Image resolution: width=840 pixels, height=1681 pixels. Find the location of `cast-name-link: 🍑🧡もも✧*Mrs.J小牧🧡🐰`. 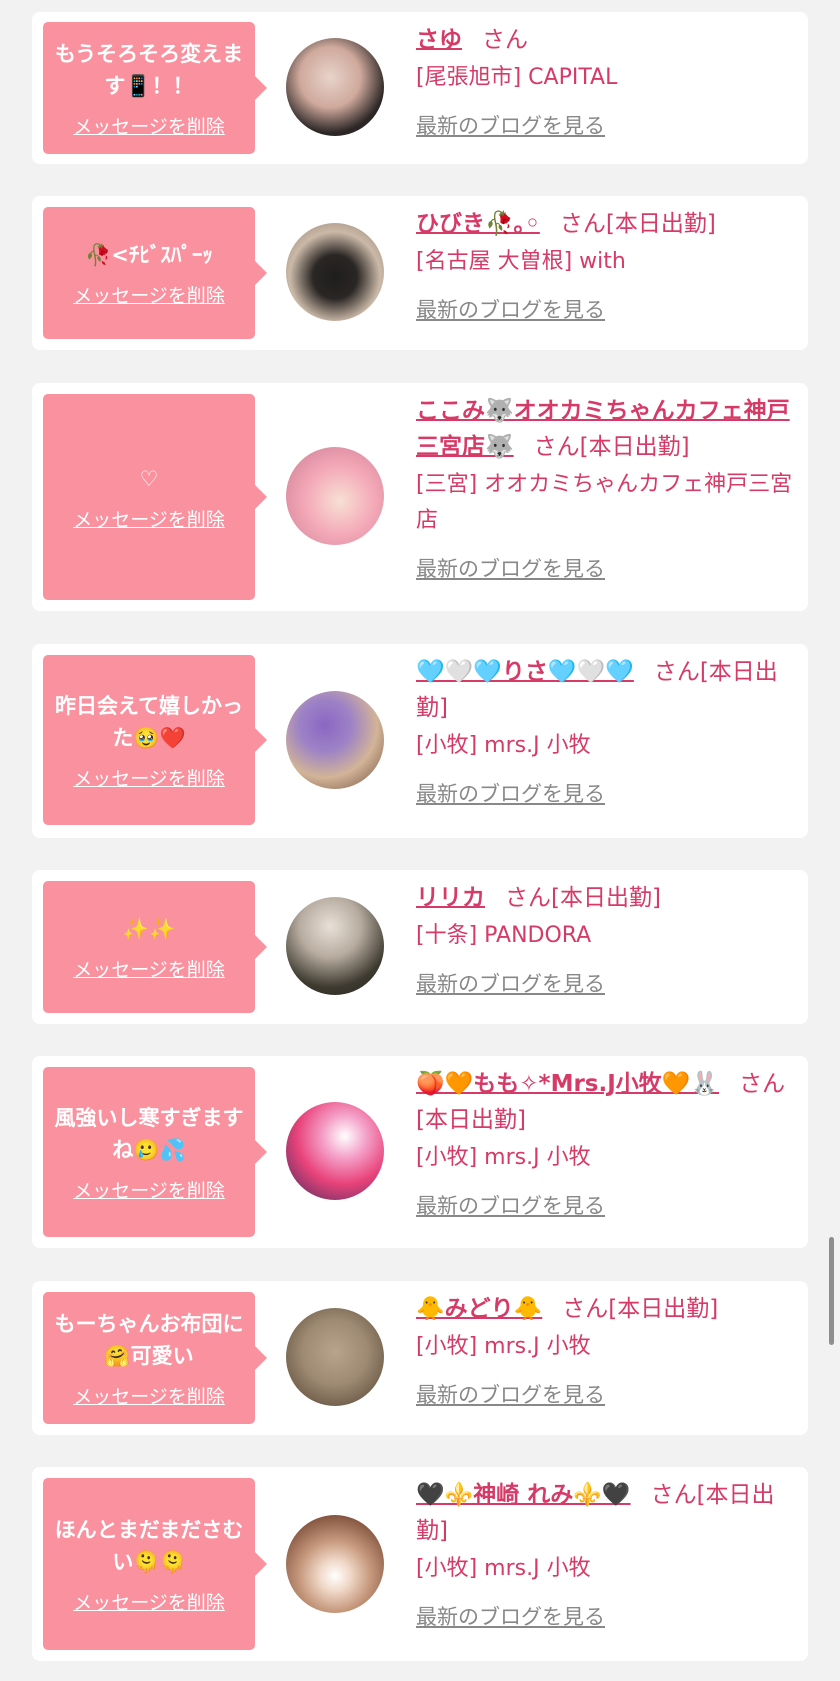

cast-name-link: 🍑🧡もも✧*Mrs.J小牧🧡🐰 is located at coordinates (567, 1084).